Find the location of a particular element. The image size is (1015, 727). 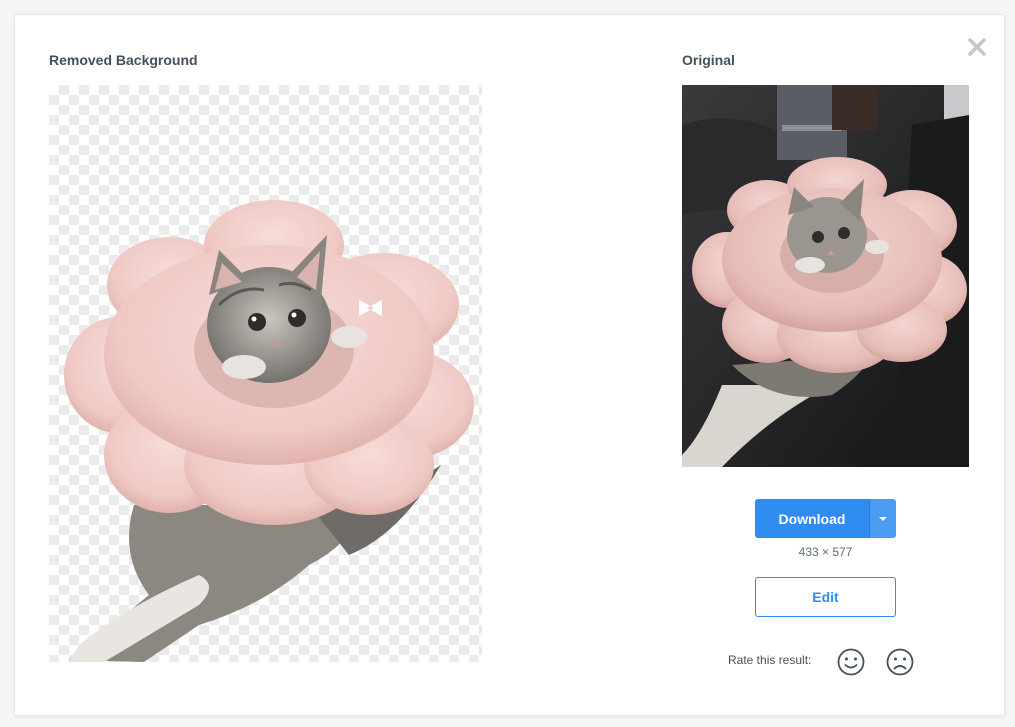

original-preview is located at coordinates (825, 276).